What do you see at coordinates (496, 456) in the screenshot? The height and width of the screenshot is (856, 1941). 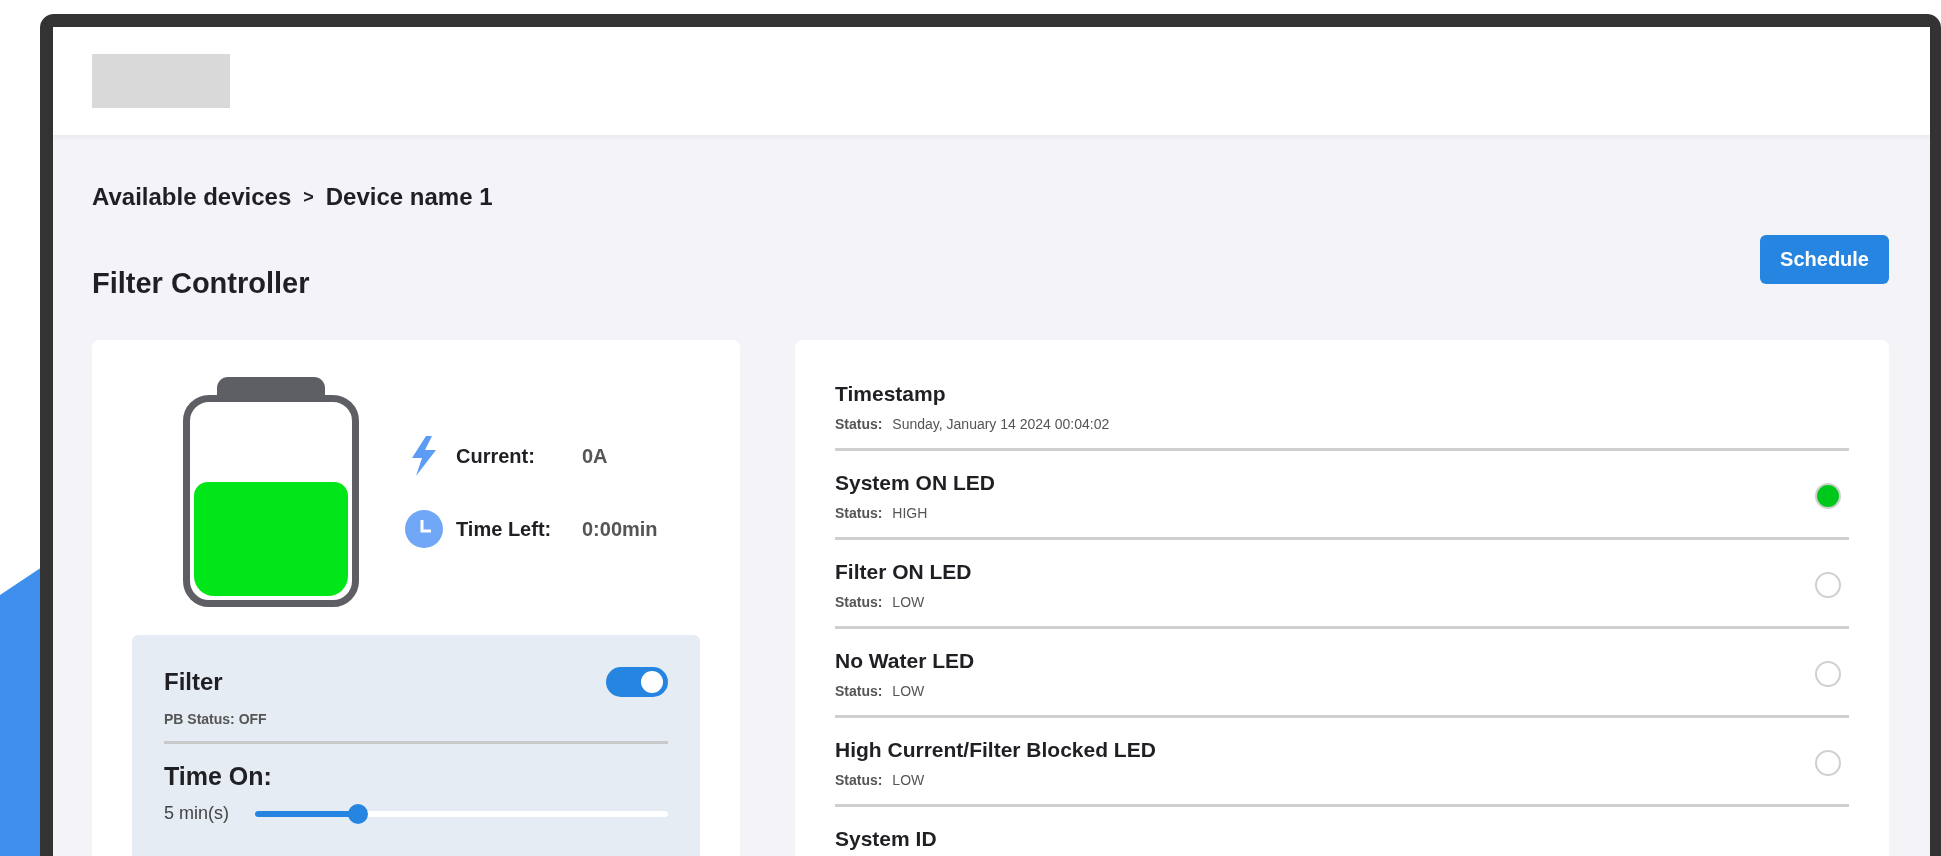 I see `reading-label: Current:` at bounding box center [496, 456].